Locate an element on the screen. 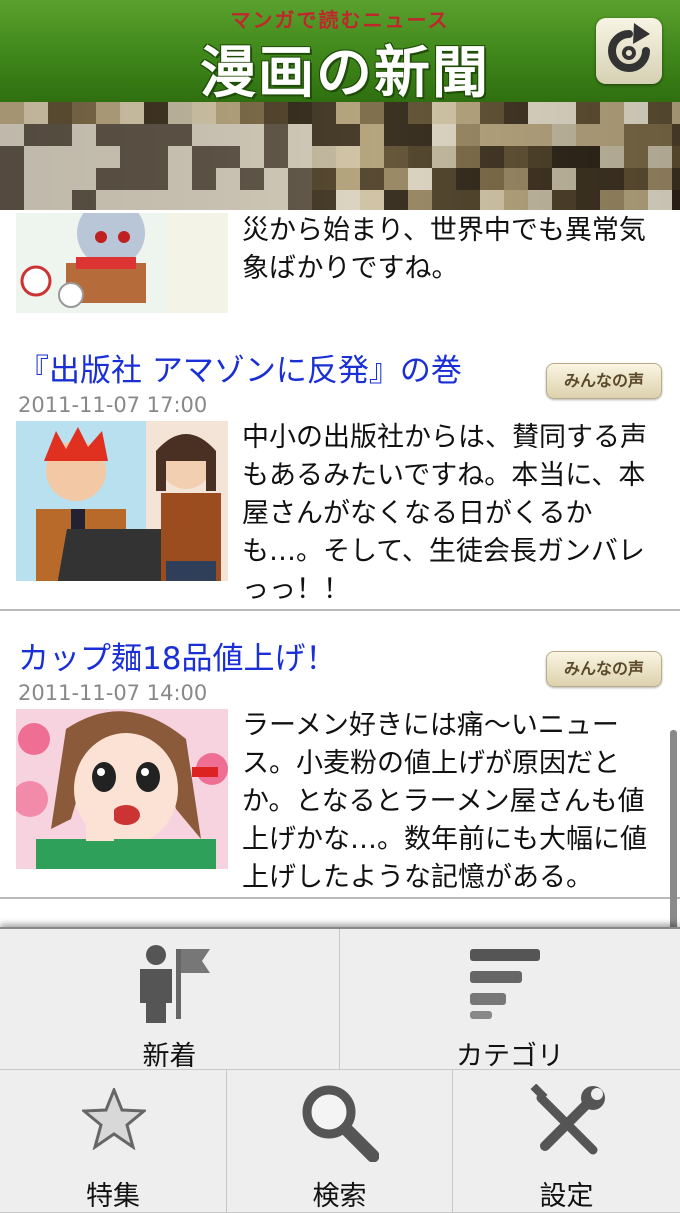 This screenshot has height=1213, width=680. menu-item-search: 検索 is located at coordinates (340, 1141).